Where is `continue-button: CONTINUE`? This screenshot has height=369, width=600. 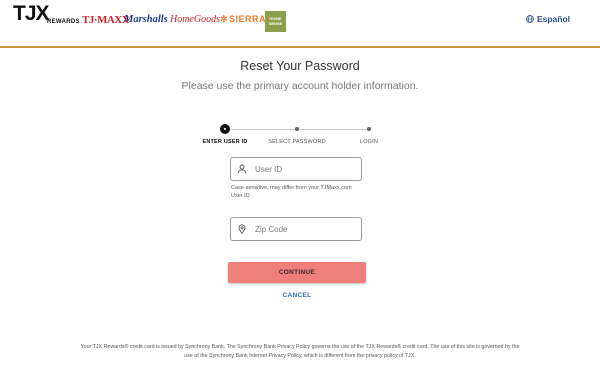 continue-button: CONTINUE is located at coordinates (297, 272).